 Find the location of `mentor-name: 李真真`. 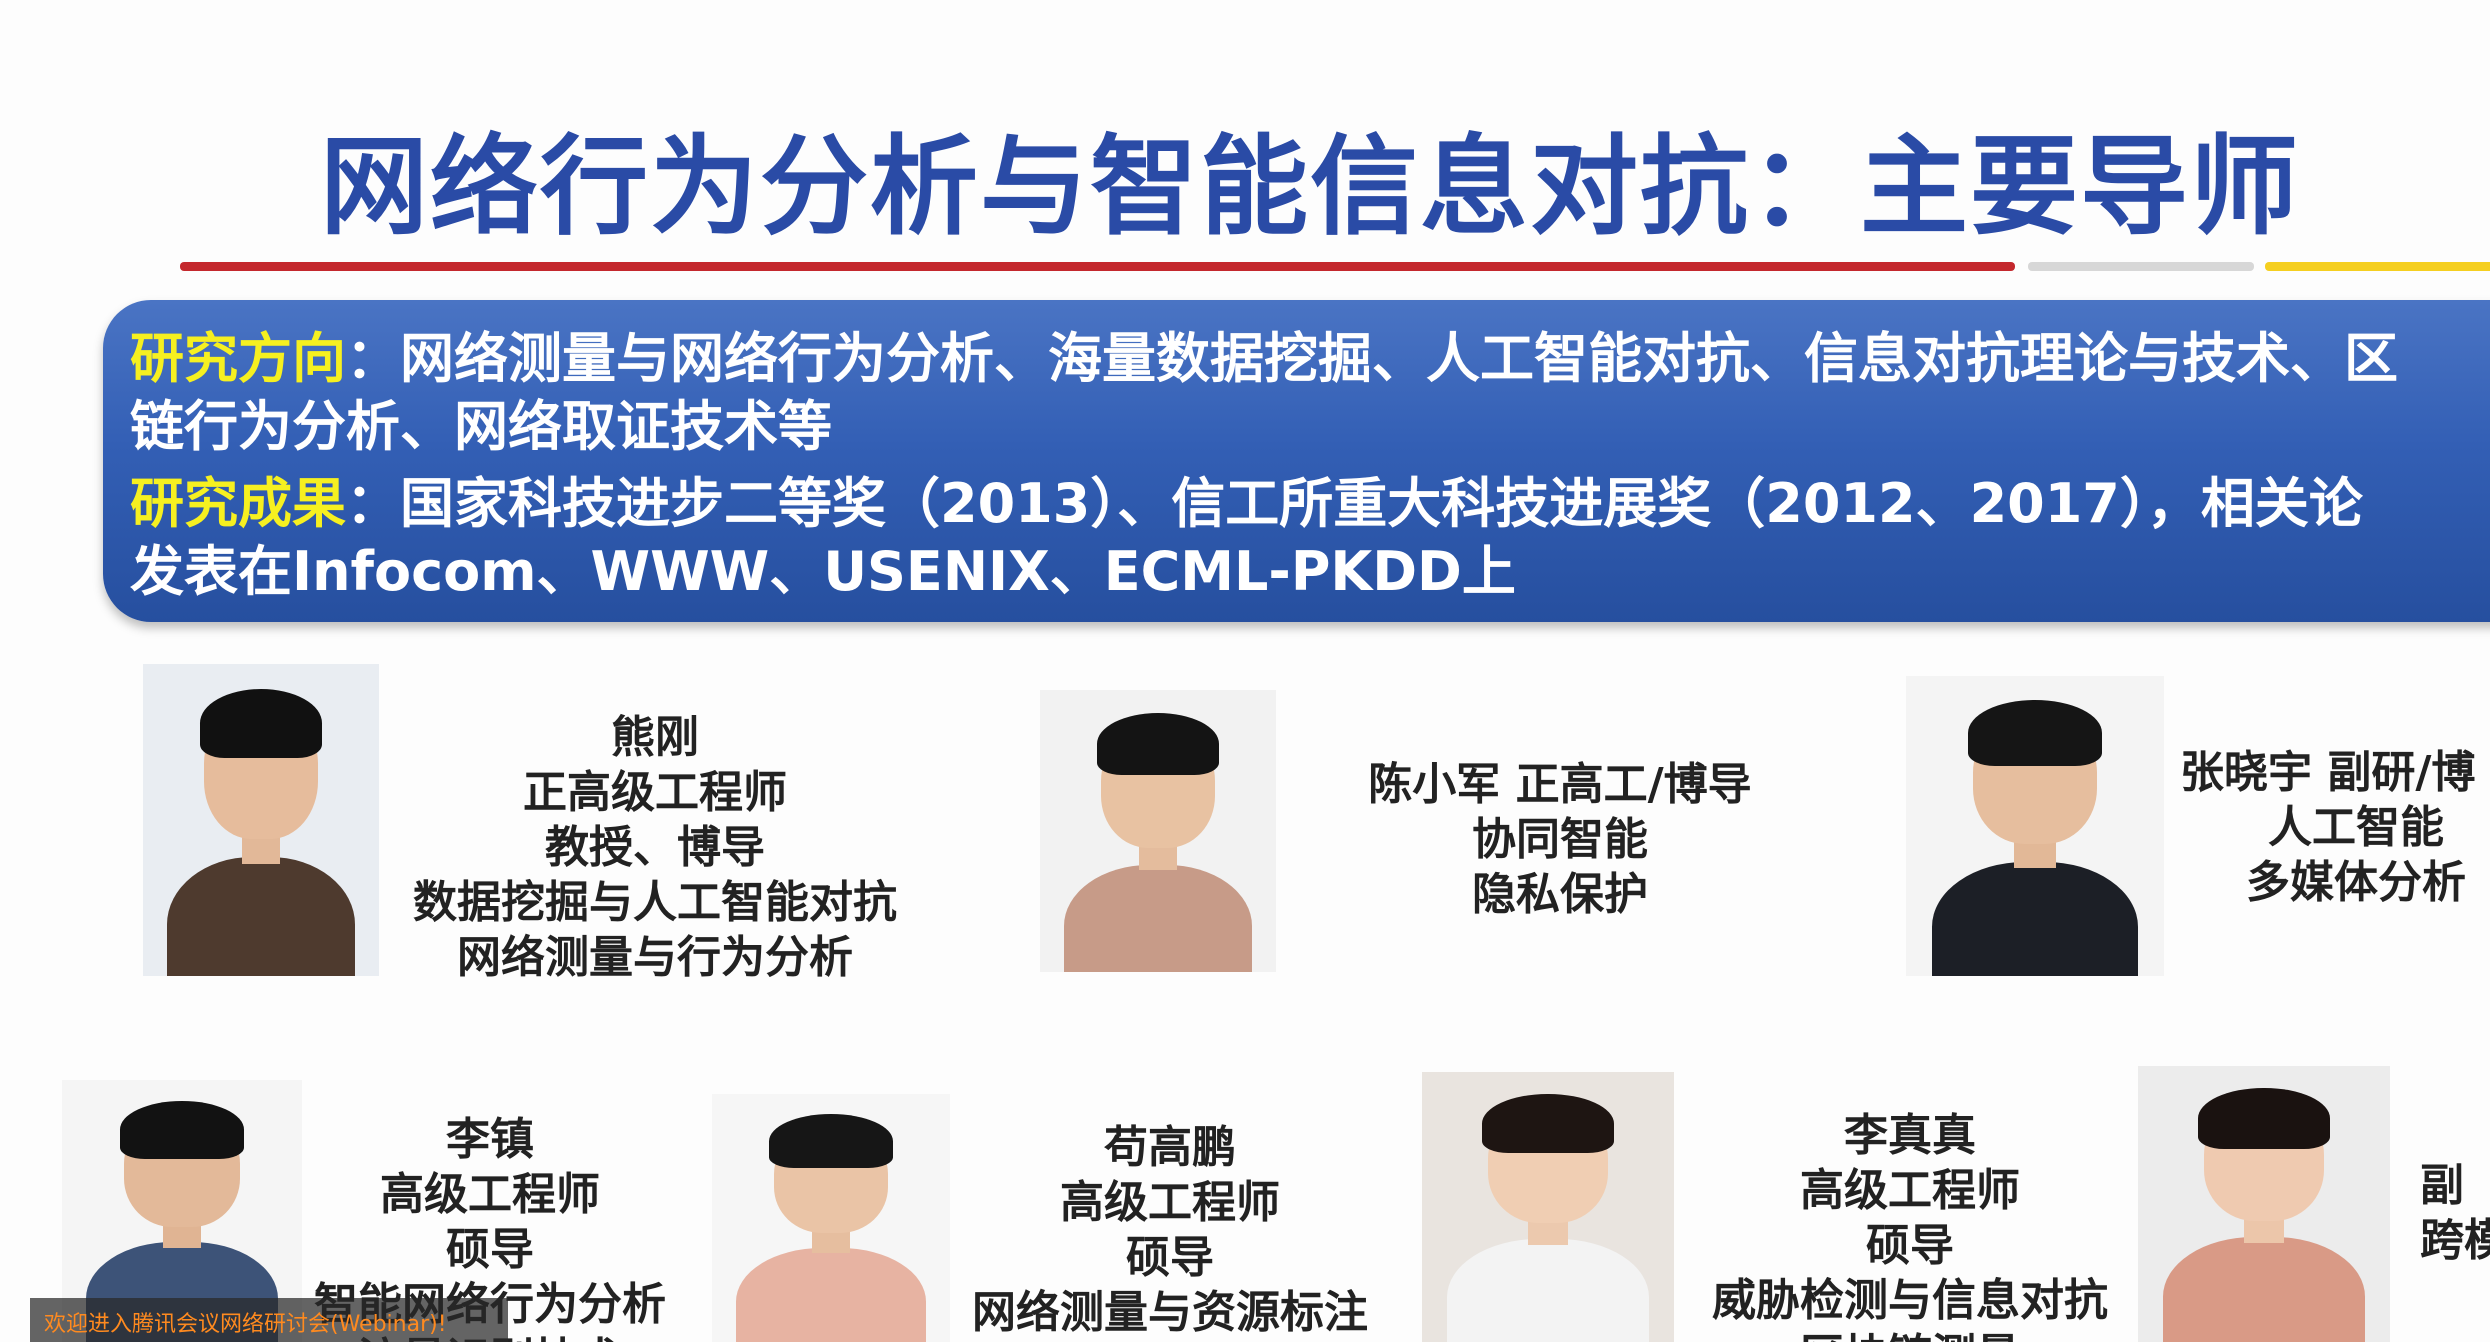

mentor-name: 李真真 is located at coordinates (1910, 1135).